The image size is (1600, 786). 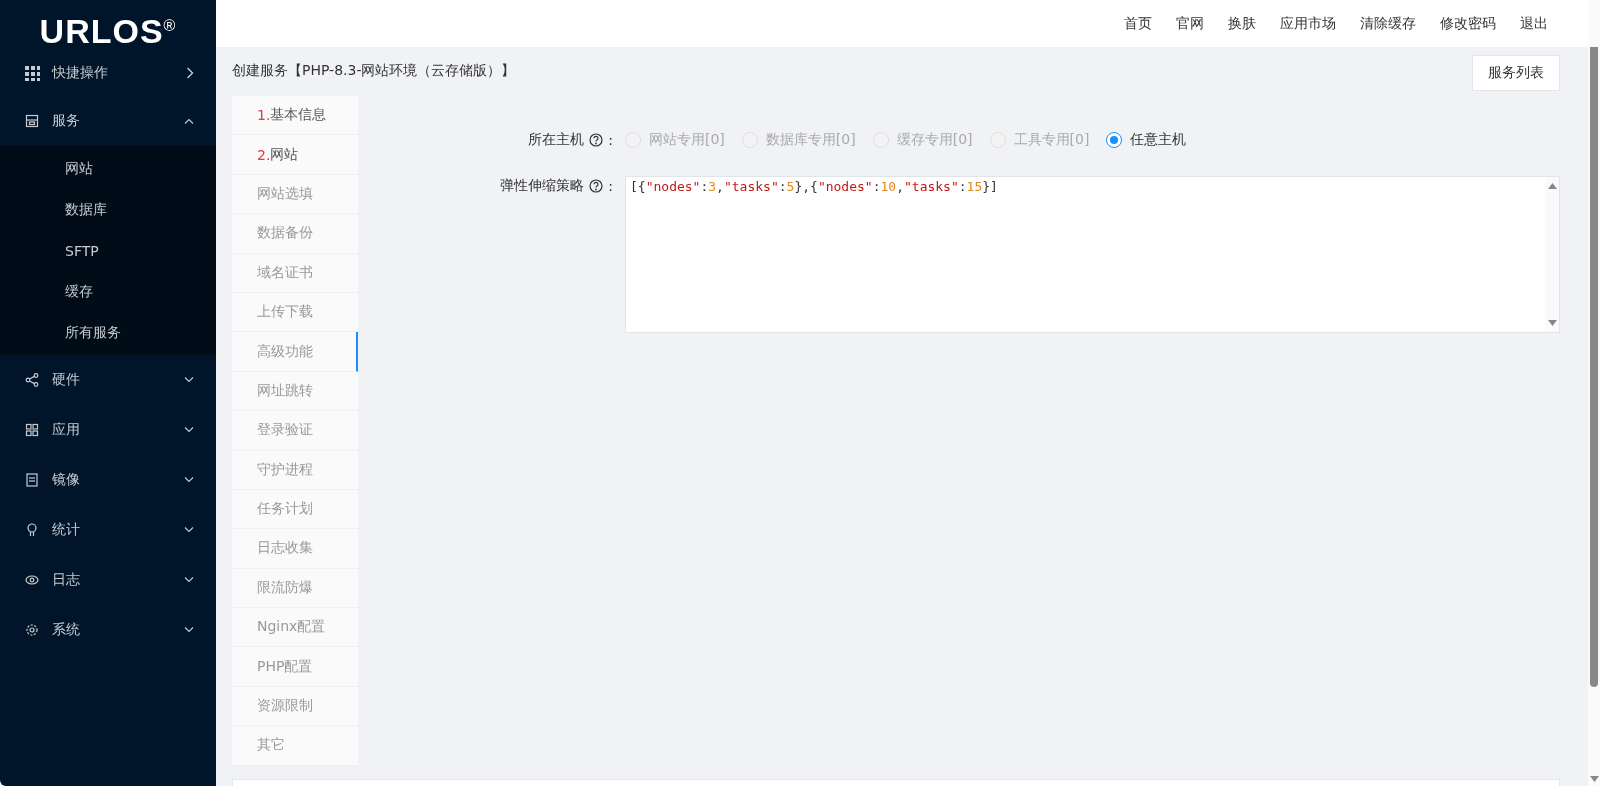 What do you see at coordinates (108, 168) in the screenshot?
I see `submenu-item: 网站` at bounding box center [108, 168].